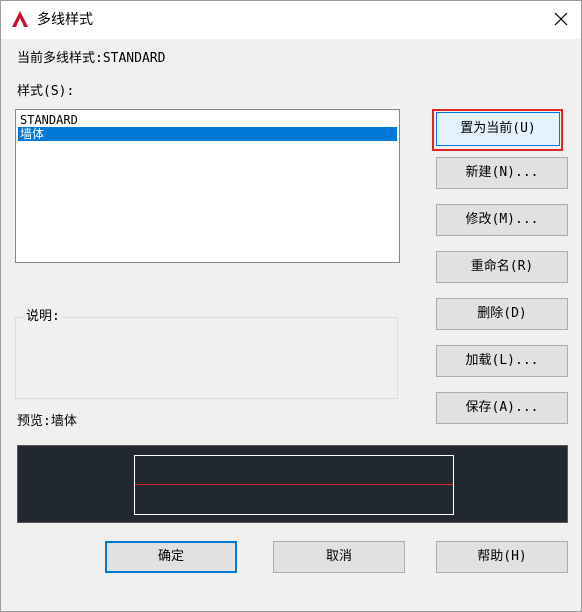 The image size is (582, 612). What do you see at coordinates (20, 19) in the screenshot?
I see `autocad-logo-icon` at bounding box center [20, 19].